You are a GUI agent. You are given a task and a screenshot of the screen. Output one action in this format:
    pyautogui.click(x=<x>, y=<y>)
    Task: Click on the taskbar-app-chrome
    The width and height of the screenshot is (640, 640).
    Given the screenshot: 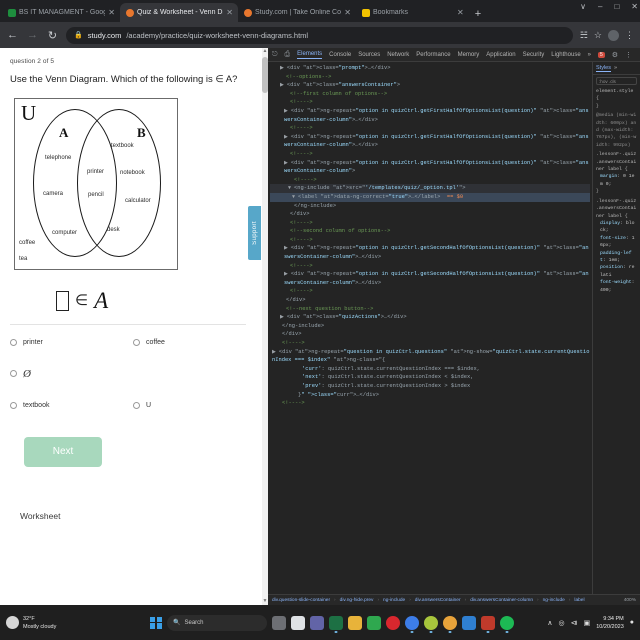 What is the action you would take?
    pyautogui.click(x=412, y=622)
    